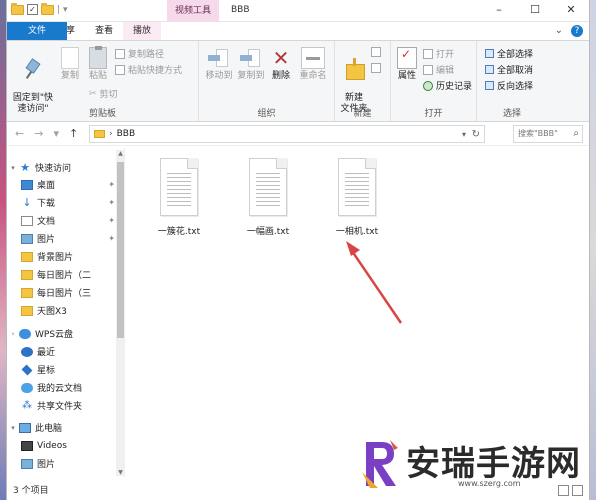 This screenshot has height=500, width=596. What do you see at coordinates (493, 464) in the screenshot?
I see `watermark-text: 安瑞手游网` at bounding box center [493, 464].